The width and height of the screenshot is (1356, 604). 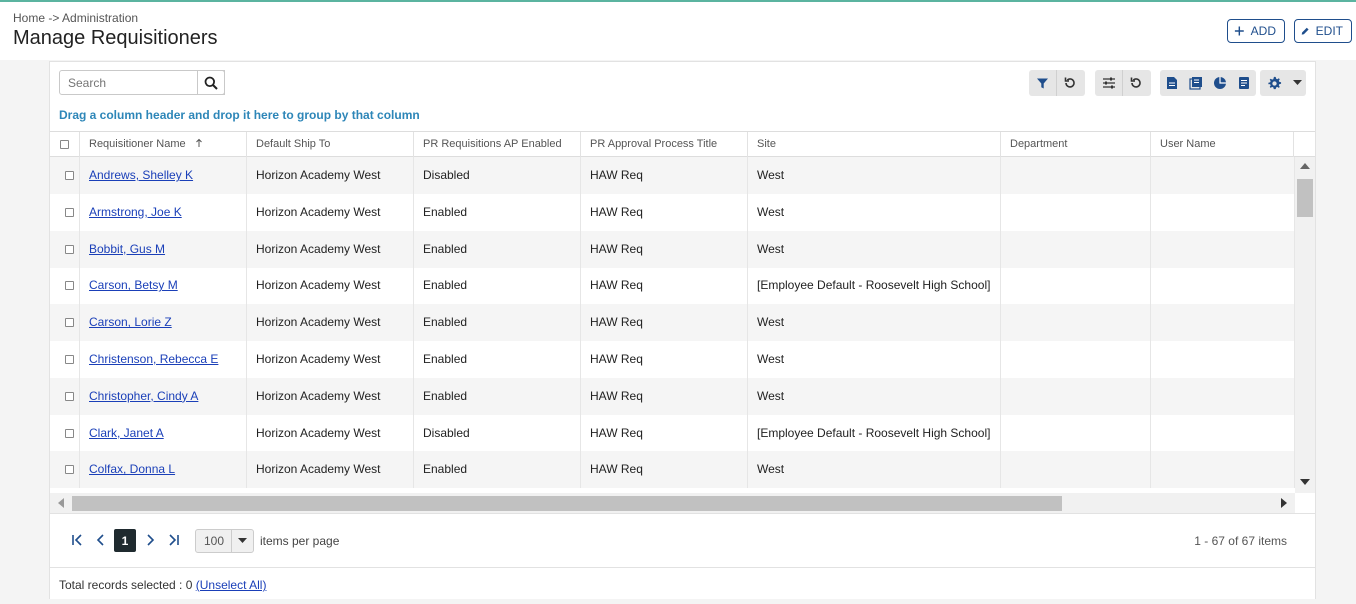 I want to click on search-icon, so click(x=211, y=83).